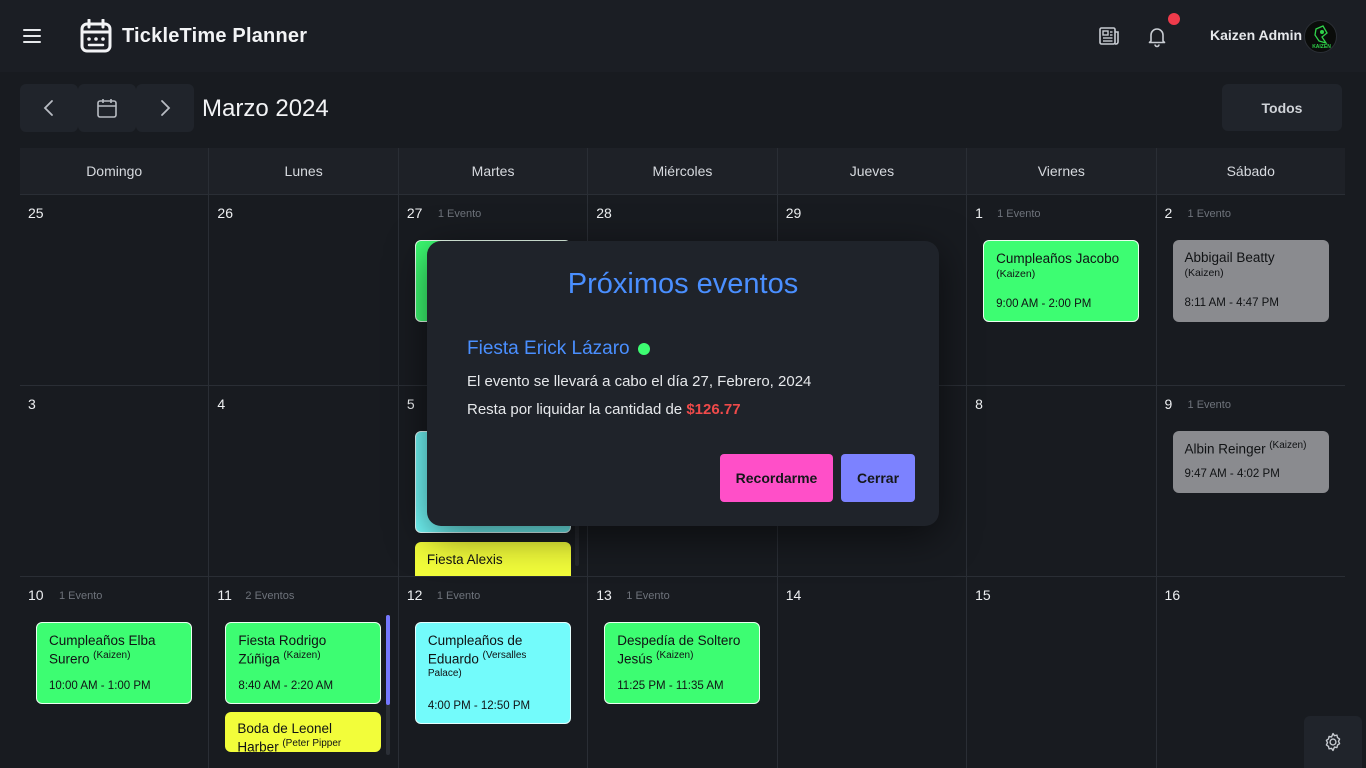 The height and width of the screenshot is (768, 1366). Describe the element at coordinates (100, 686) in the screenshot. I see `event-time: 10:00 AM - 1:00 PM` at that location.